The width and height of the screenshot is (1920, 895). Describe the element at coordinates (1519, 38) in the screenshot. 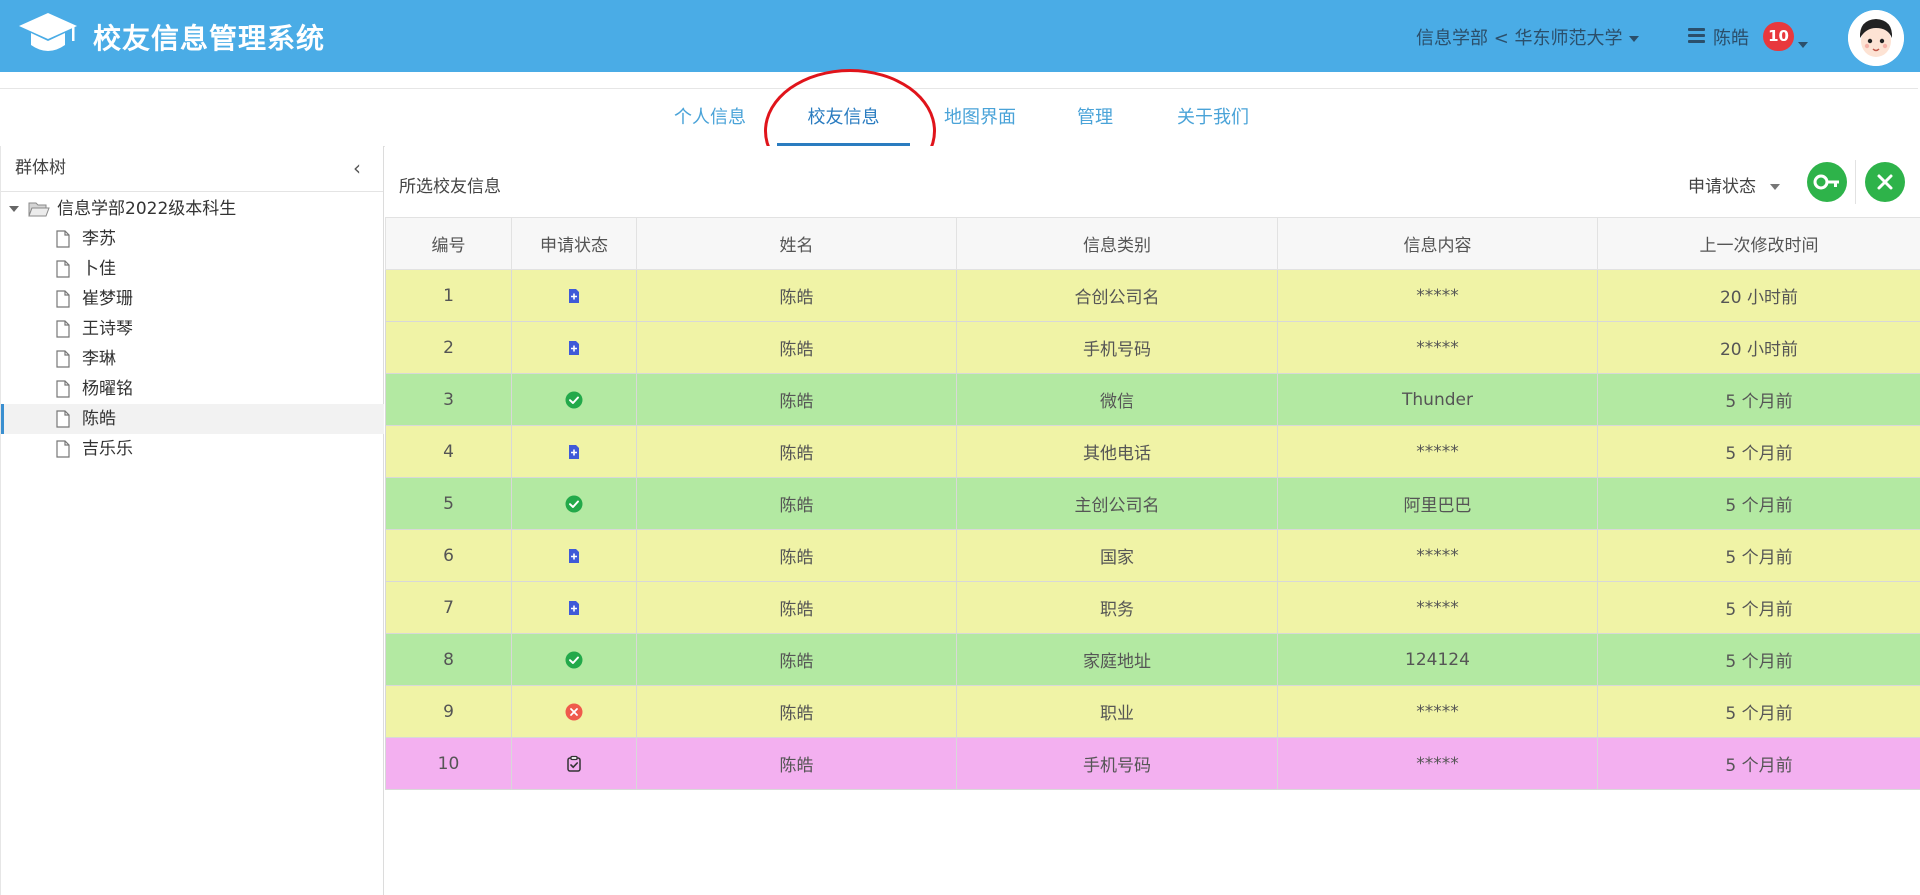

I see `organization-label: 信息学部 < 华东师范大学` at that location.